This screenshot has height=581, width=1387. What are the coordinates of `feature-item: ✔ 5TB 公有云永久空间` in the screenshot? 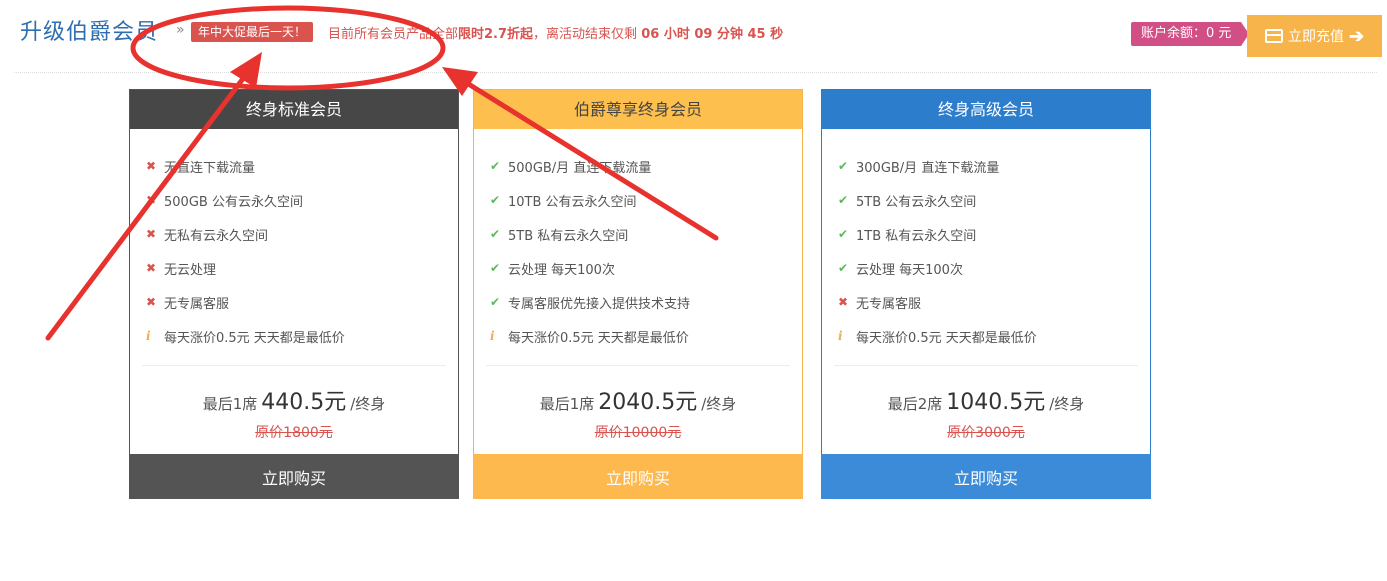 It's located at (994, 200).